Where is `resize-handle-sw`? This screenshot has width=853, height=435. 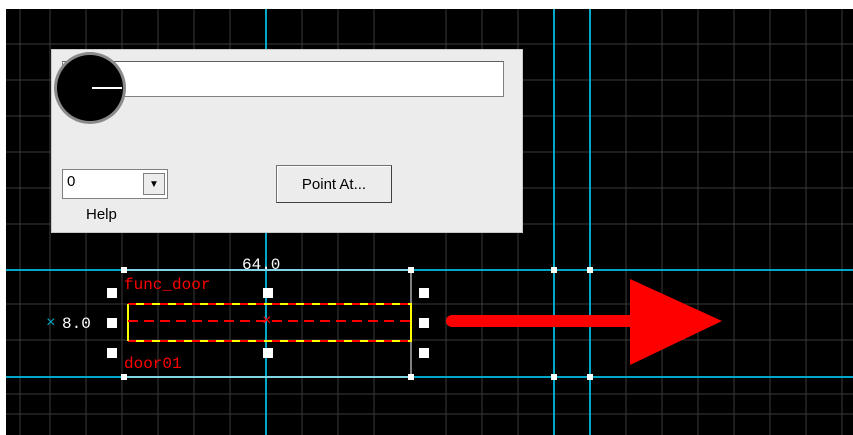
resize-handle-sw is located at coordinates (112, 353).